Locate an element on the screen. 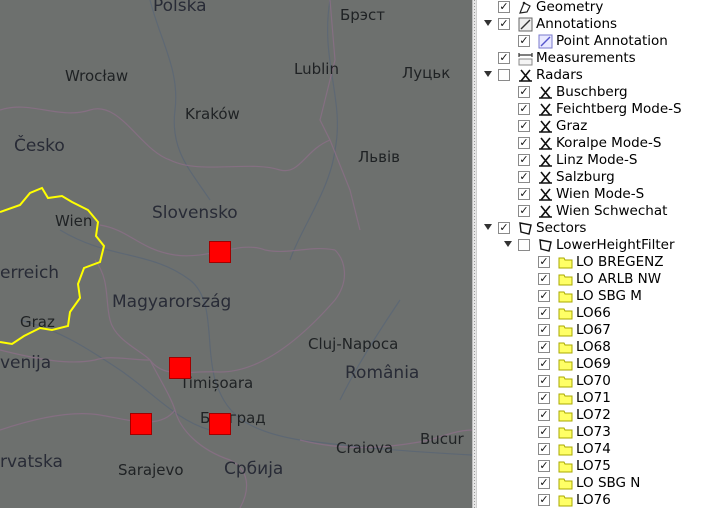 This screenshot has height=508, width=712. layer-label: LO66 is located at coordinates (593, 313).